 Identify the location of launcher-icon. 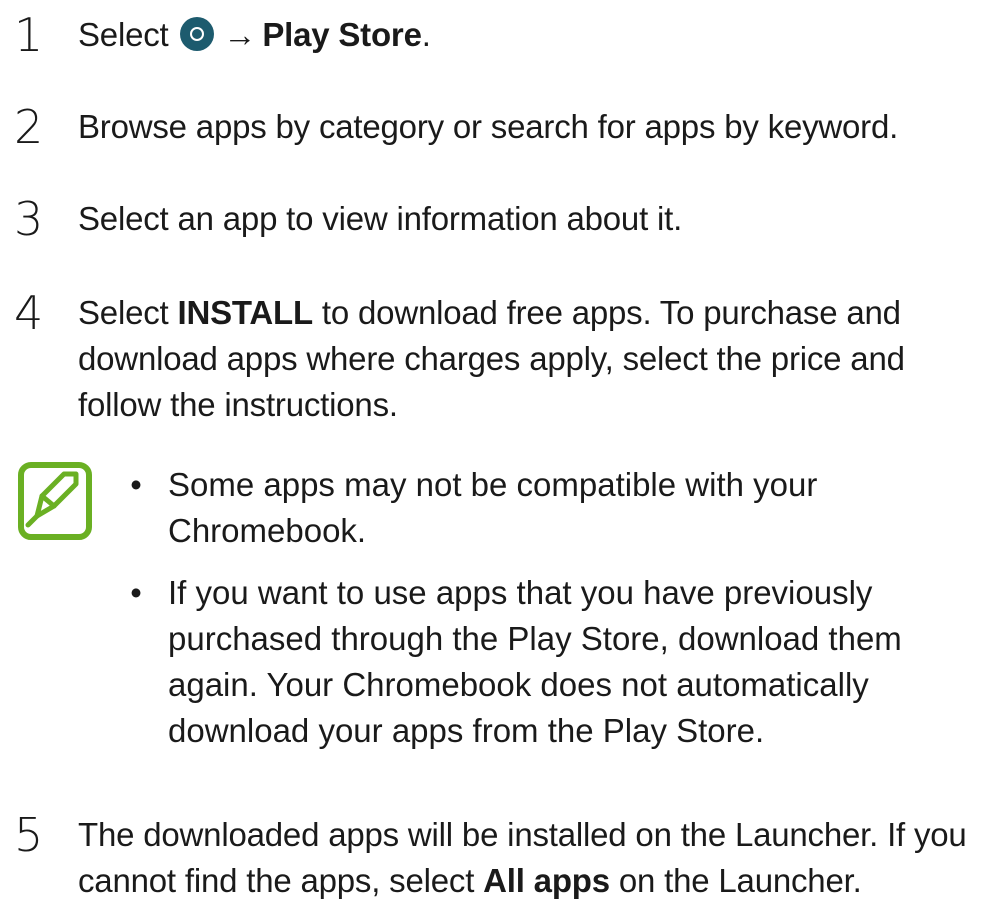
(196, 34).